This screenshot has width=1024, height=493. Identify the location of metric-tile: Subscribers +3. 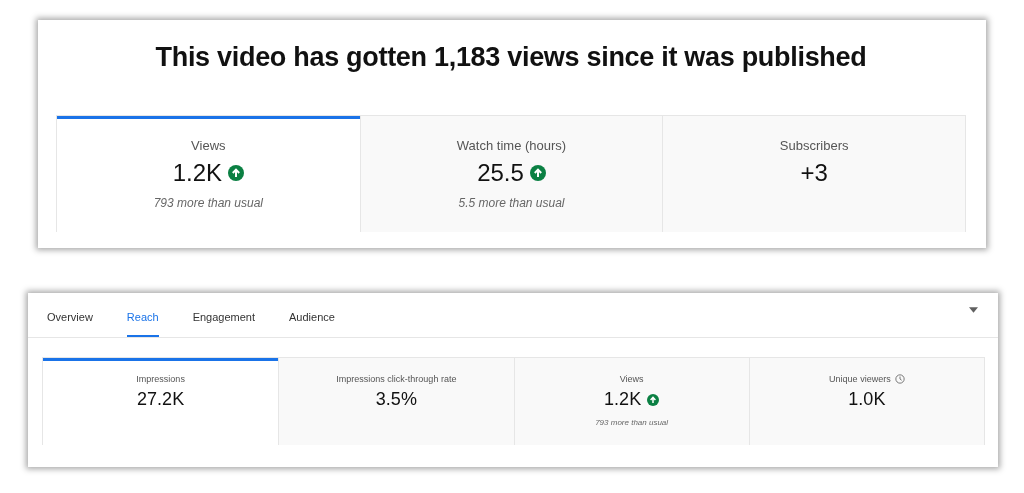
(813, 174).